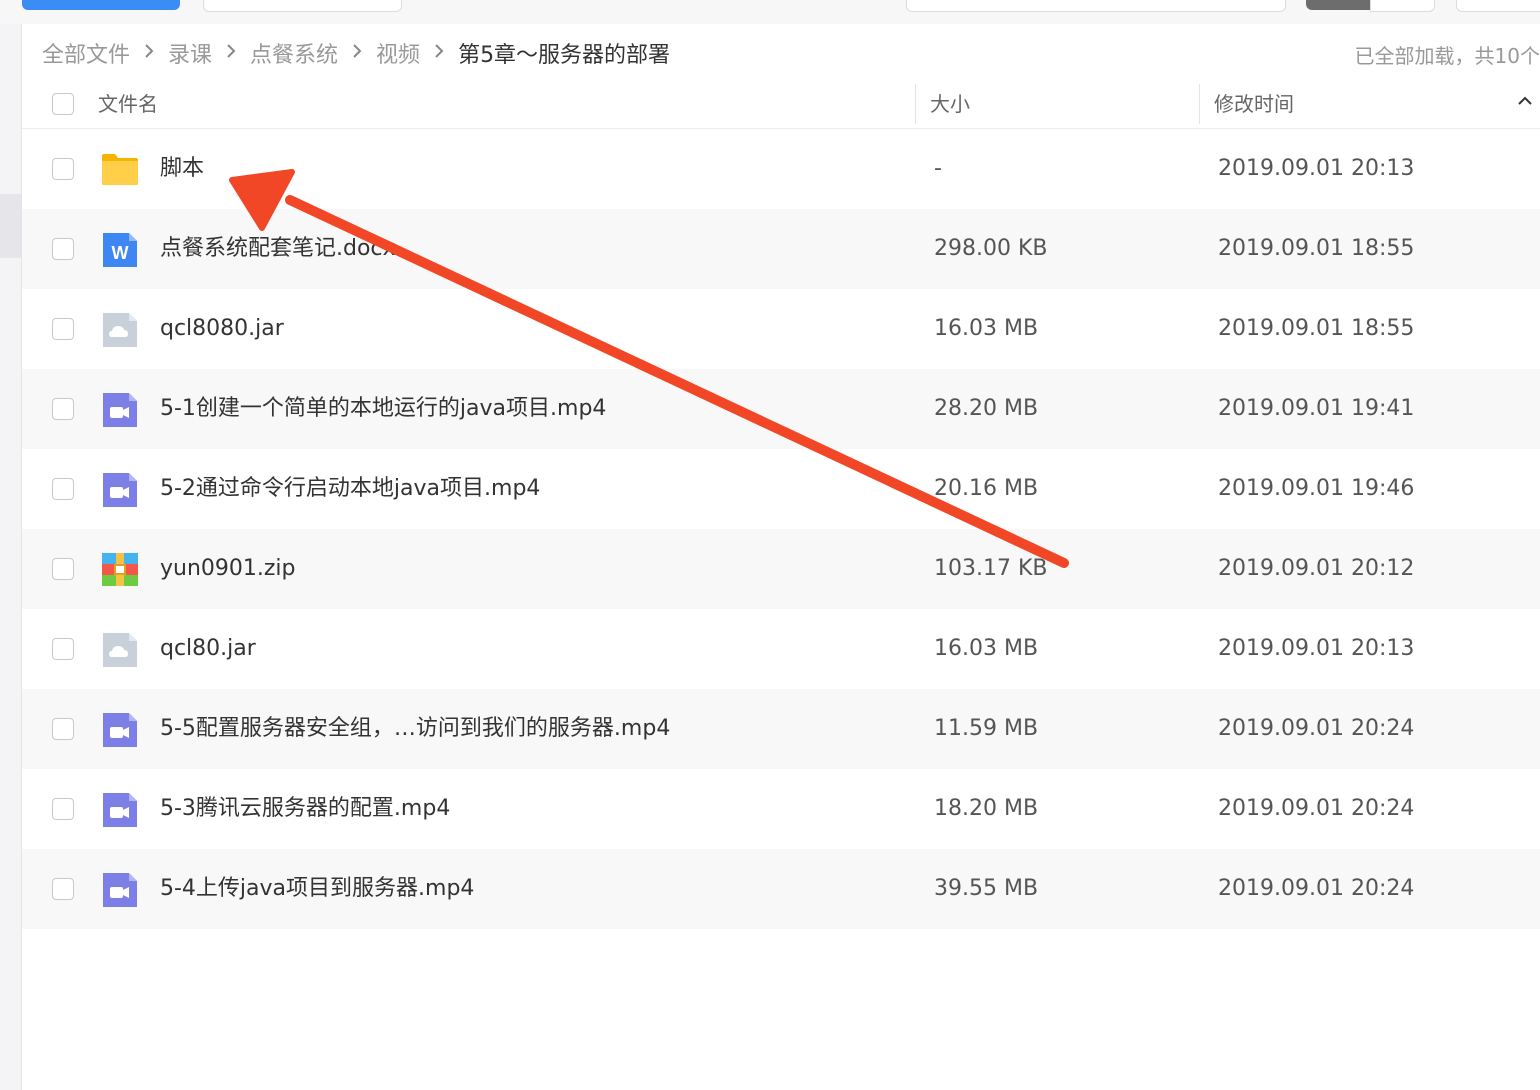 The image size is (1540, 1090). I want to click on file-name: 5-1创建一个简单的本地运行的java项目.mp4, so click(383, 409).